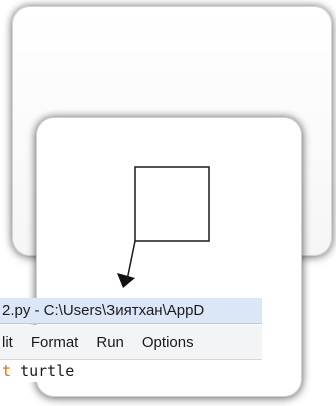 The width and height of the screenshot is (336, 406). Describe the element at coordinates (7, 371) in the screenshot. I see `code-keyword: t` at that location.